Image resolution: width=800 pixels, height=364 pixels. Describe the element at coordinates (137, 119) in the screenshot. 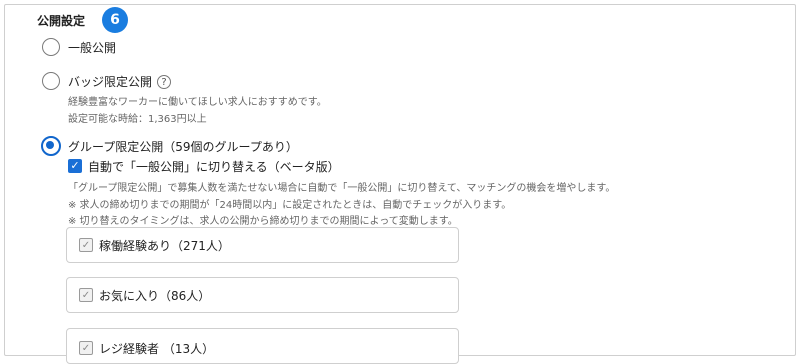

I see `badge-min-wage: 設定可能な時給：1,363円以上` at that location.